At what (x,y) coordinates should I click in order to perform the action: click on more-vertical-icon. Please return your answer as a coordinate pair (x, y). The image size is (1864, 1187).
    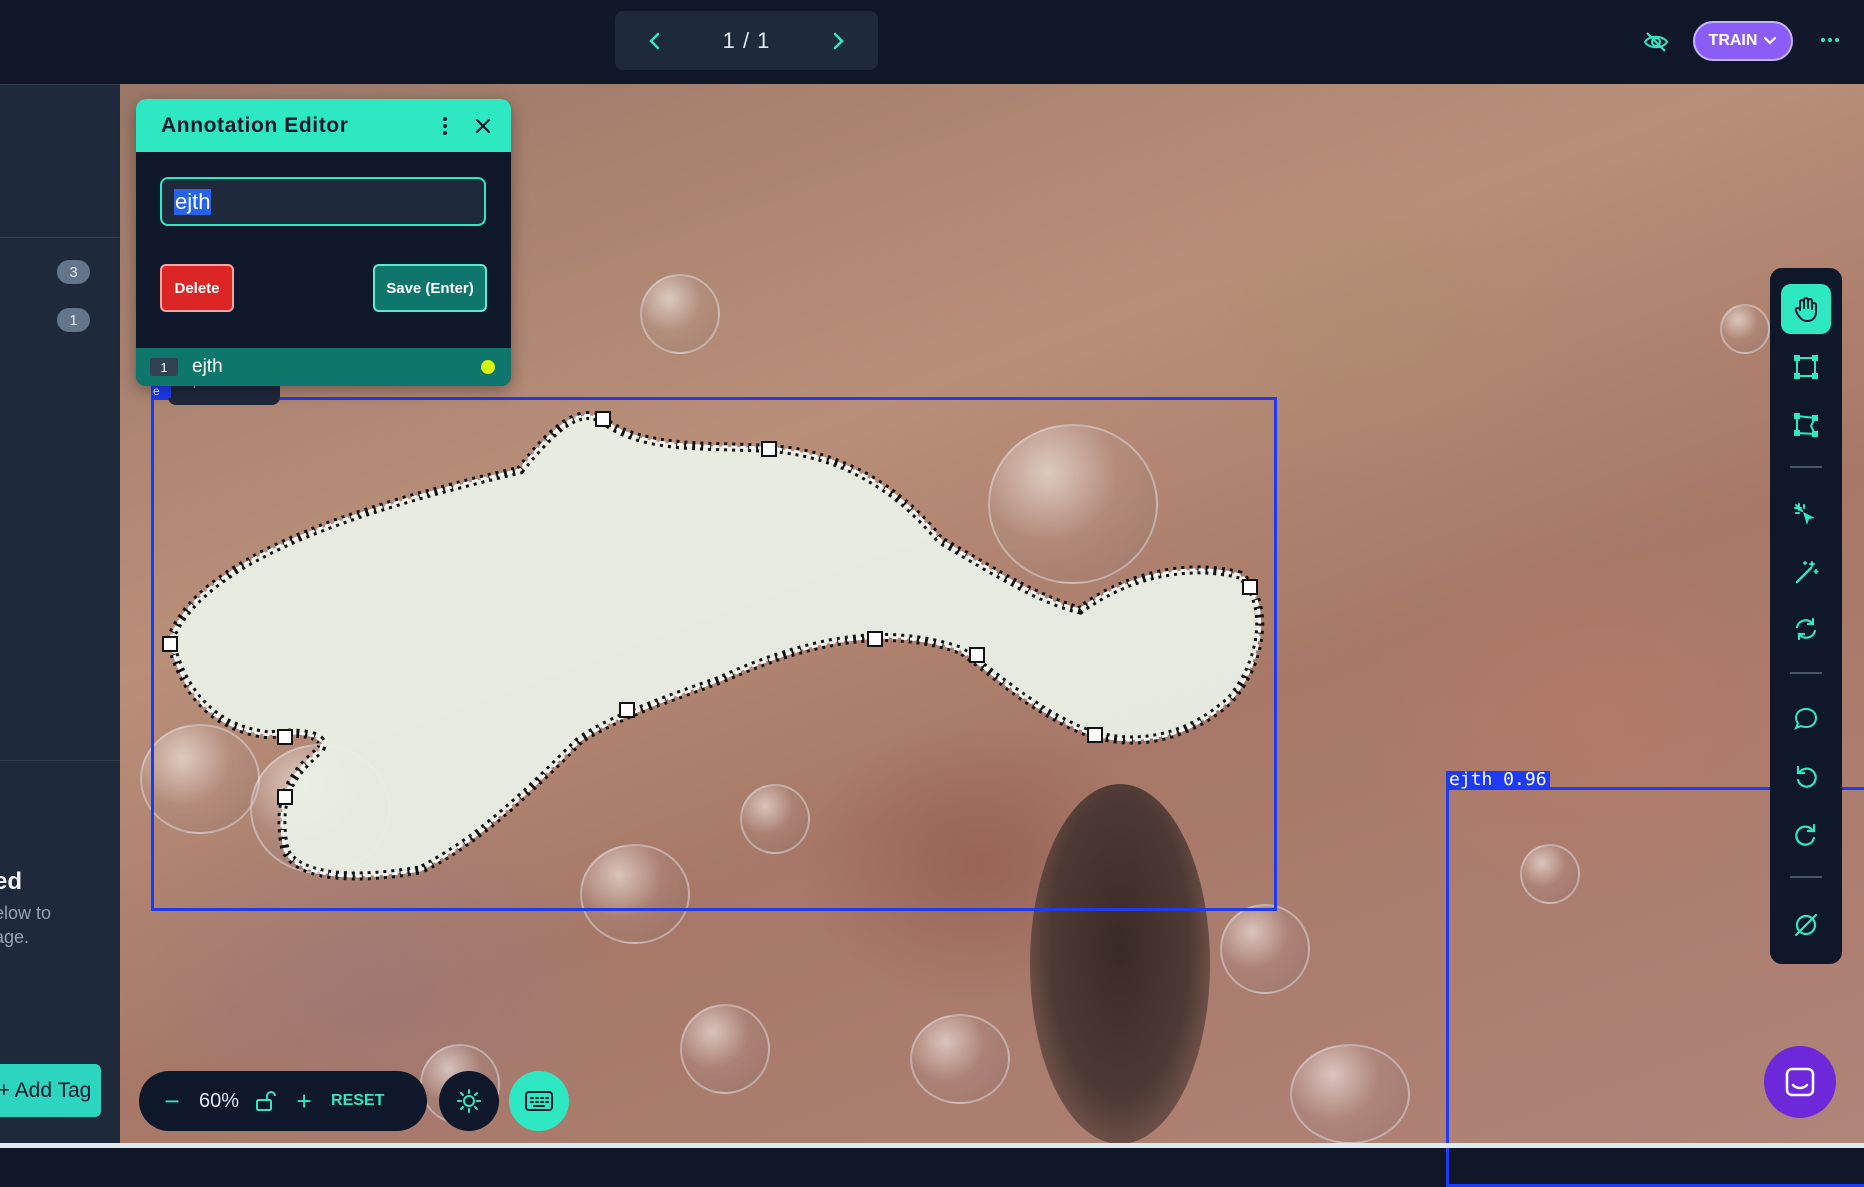
    Looking at the image, I should click on (445, 126).